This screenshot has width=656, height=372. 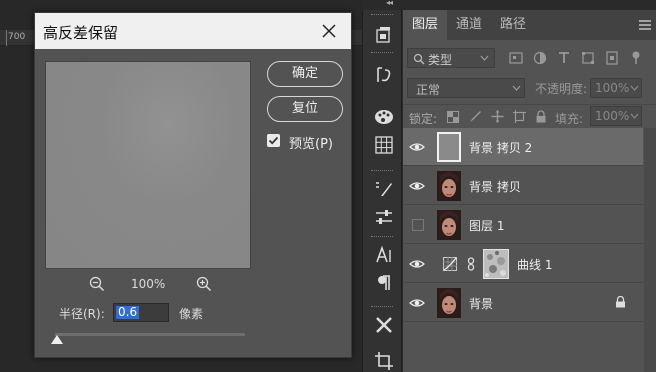 I want to click on smart-object-filter-icon, so click(x=612, y=58).